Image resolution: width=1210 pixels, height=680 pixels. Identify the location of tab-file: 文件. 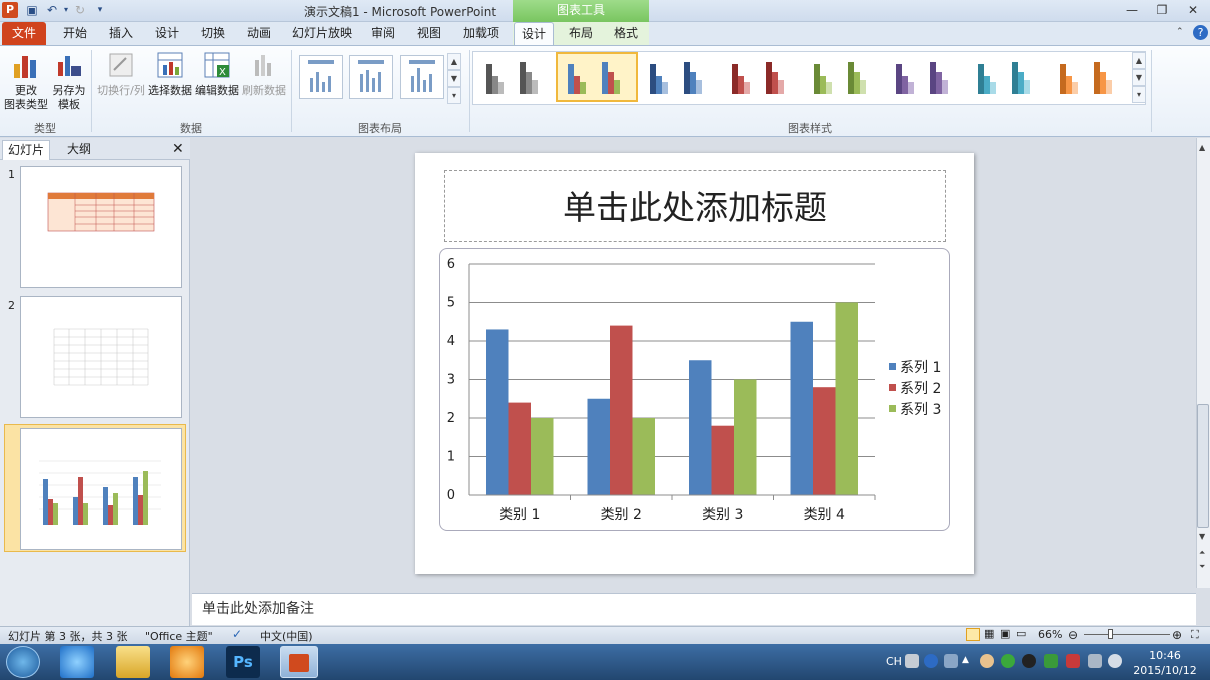
(24, 33).